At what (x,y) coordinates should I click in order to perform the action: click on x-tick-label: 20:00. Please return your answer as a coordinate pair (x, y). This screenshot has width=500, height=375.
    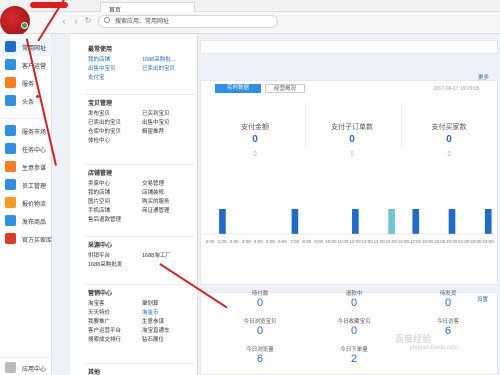
    Looking at the image, I should click on (452, 241).